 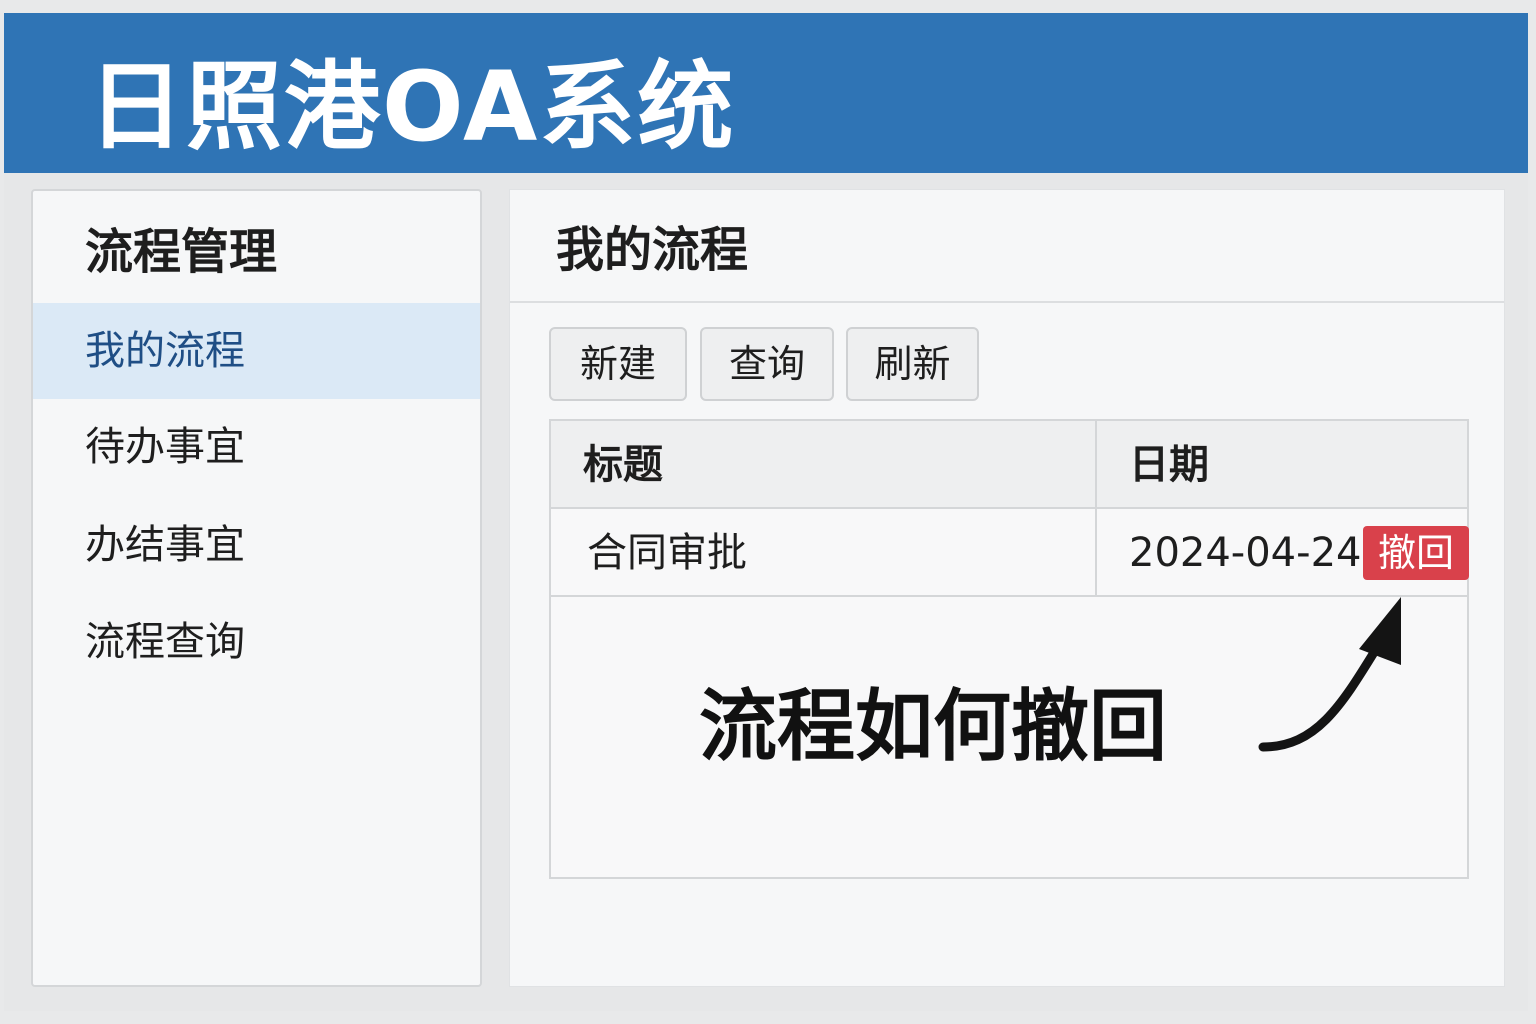 What do you see at coordinates (912, 364) in the screenshot?
I see `refresh-button: 刷新` at bounding box center [912, 364].